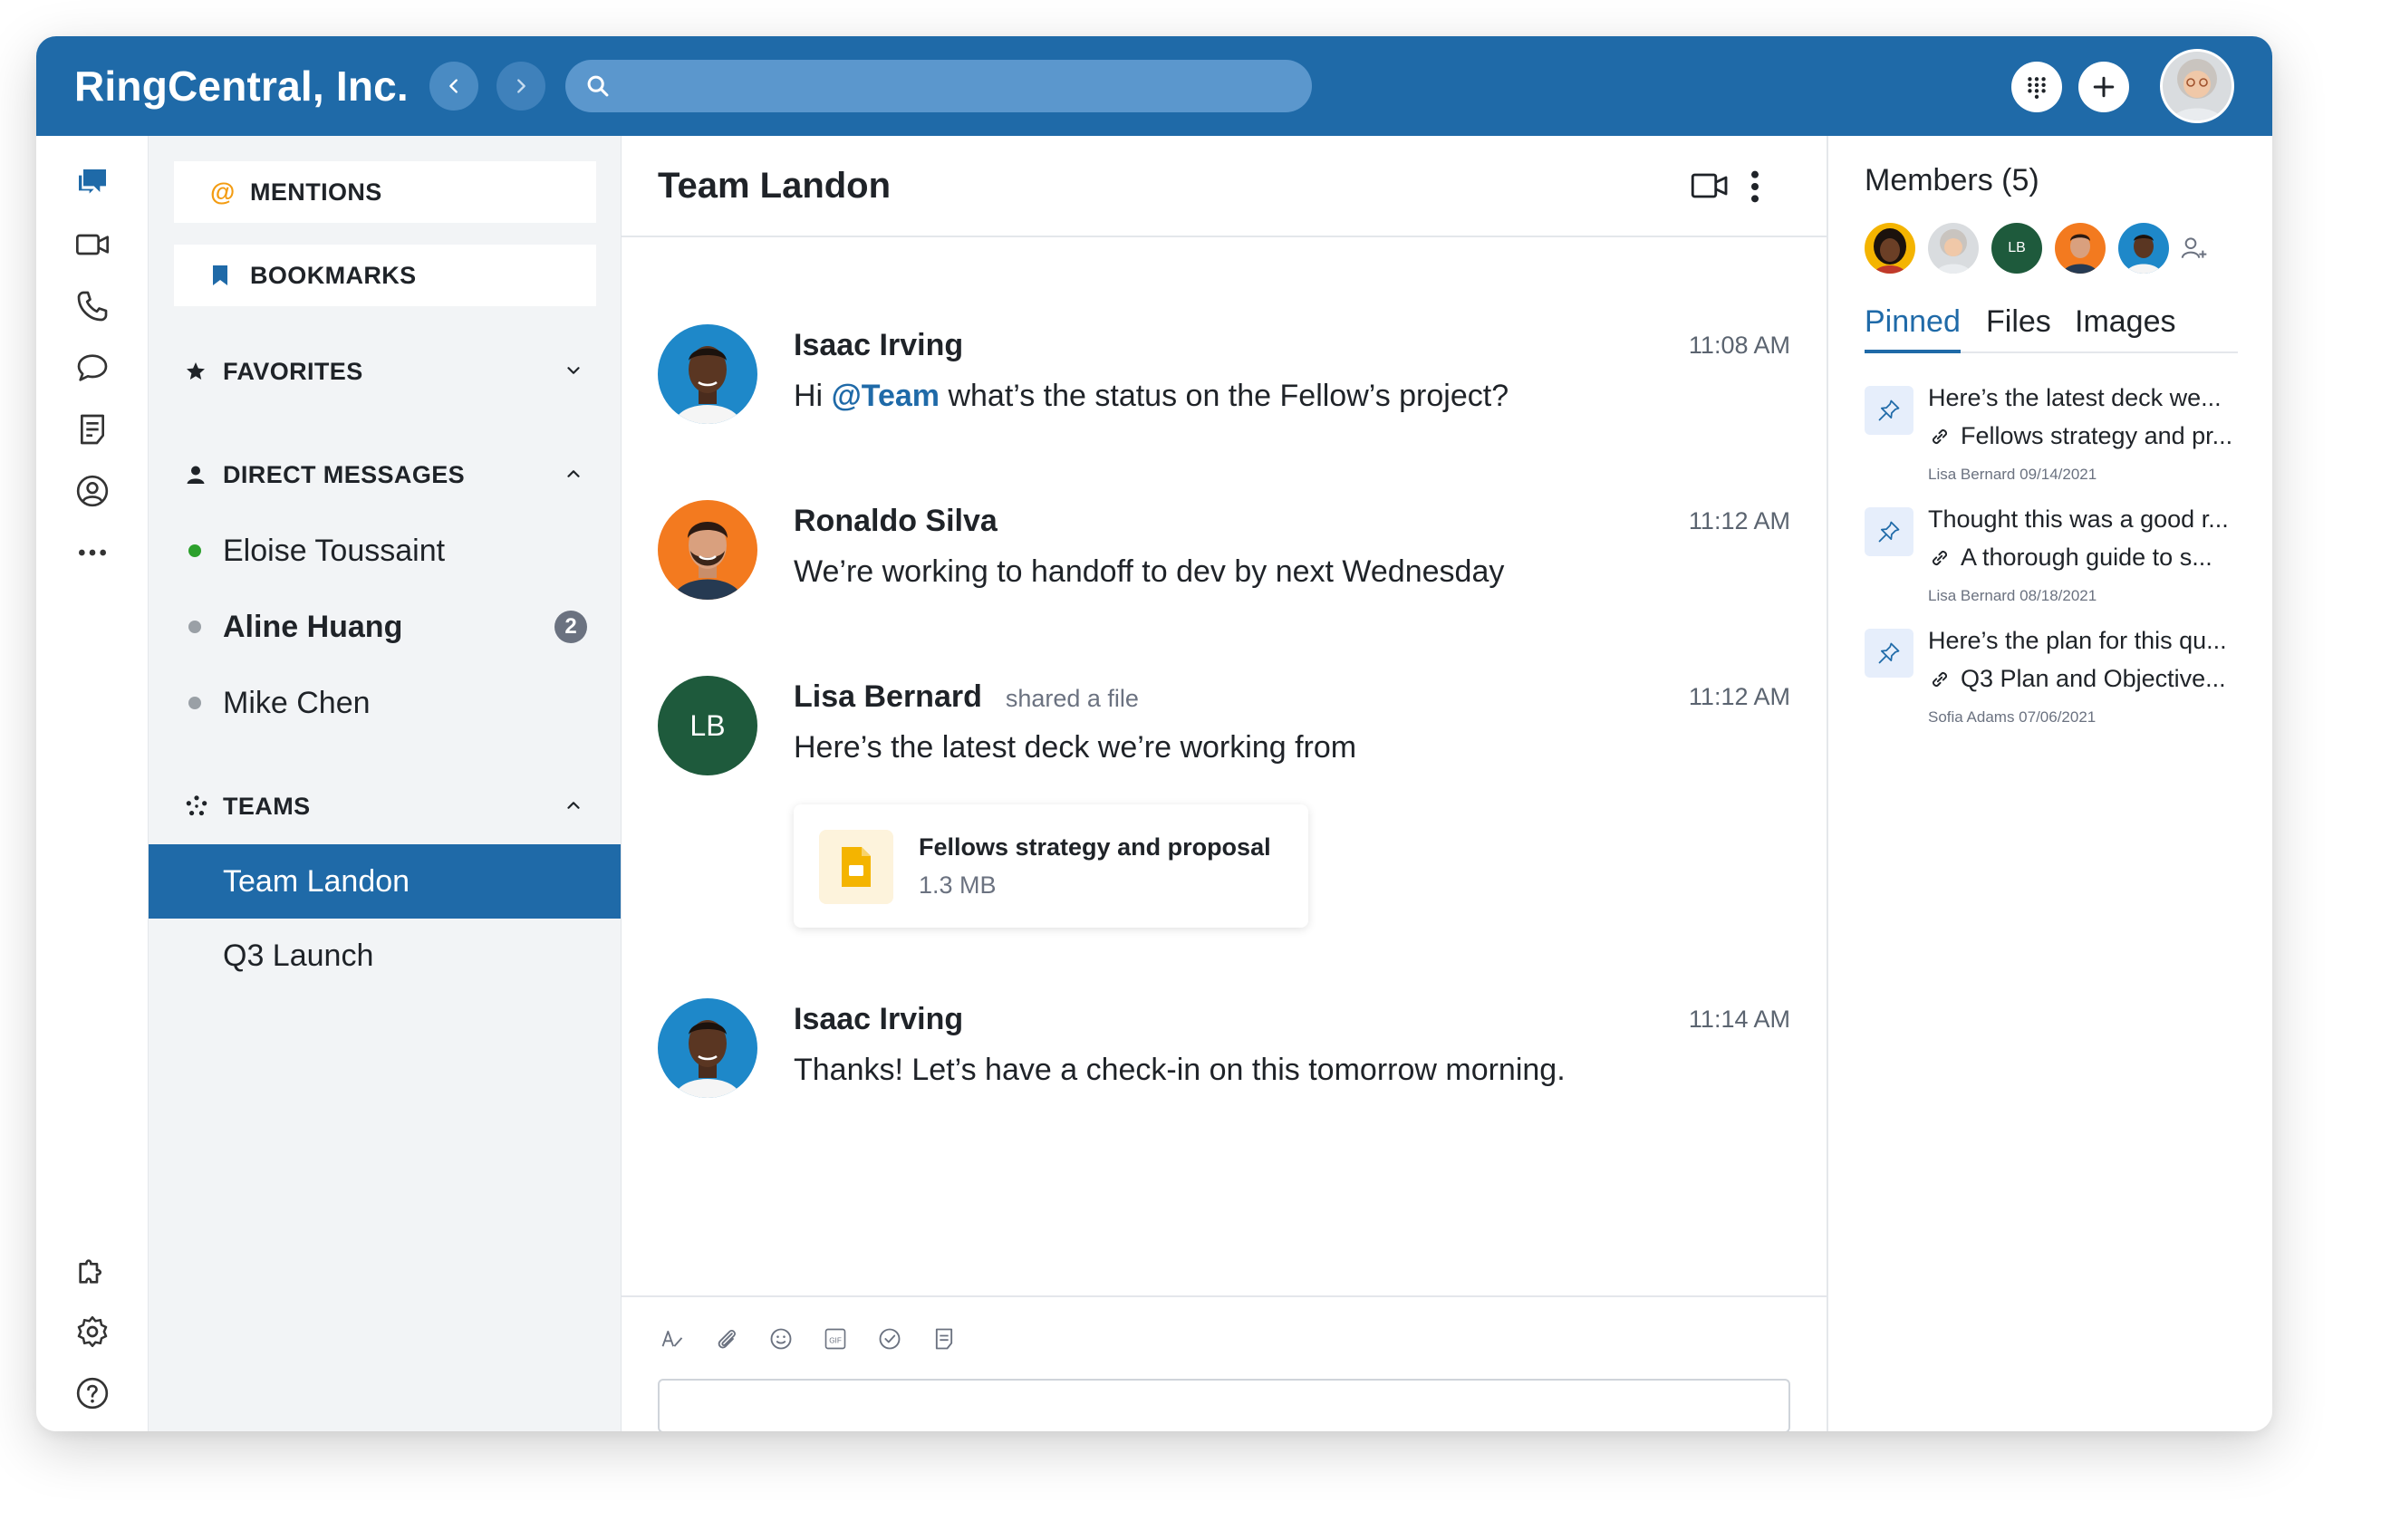  I want to click on tab-files: Files, so click(2019, 328).